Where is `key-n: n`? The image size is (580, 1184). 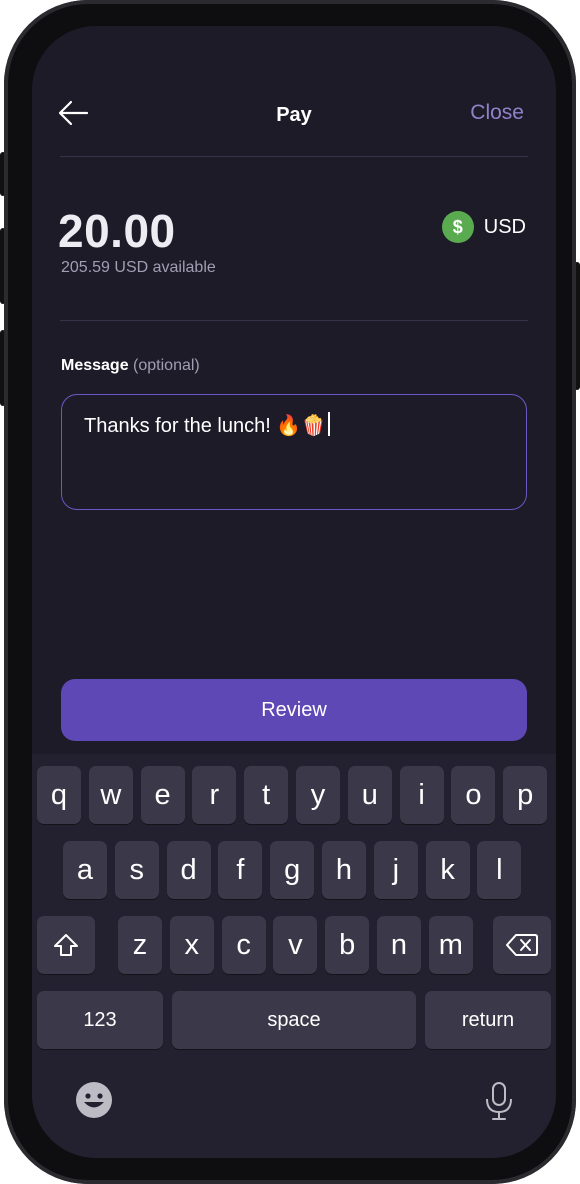 key-n: n is located at coordinates (399, 945).